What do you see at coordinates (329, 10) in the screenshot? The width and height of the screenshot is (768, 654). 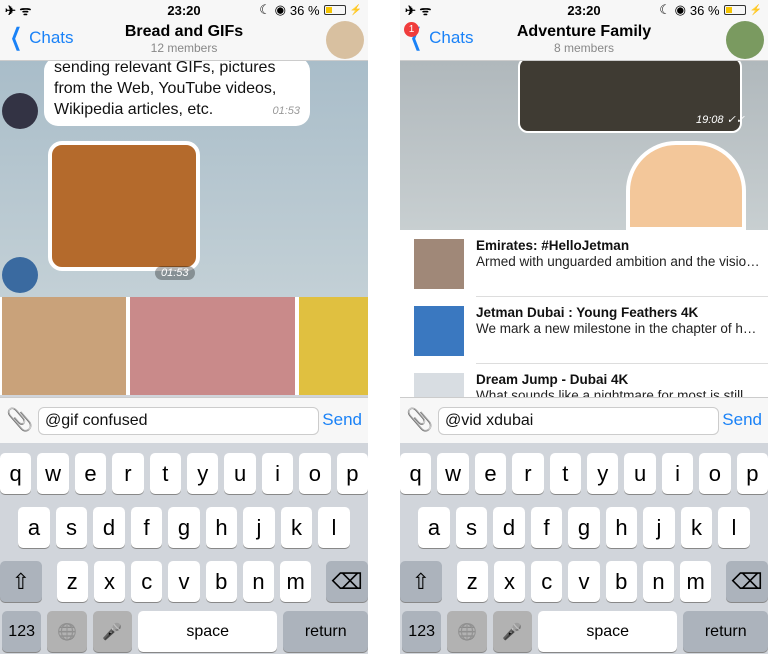 I see `battery-fill` at bounding box center [329, 10].